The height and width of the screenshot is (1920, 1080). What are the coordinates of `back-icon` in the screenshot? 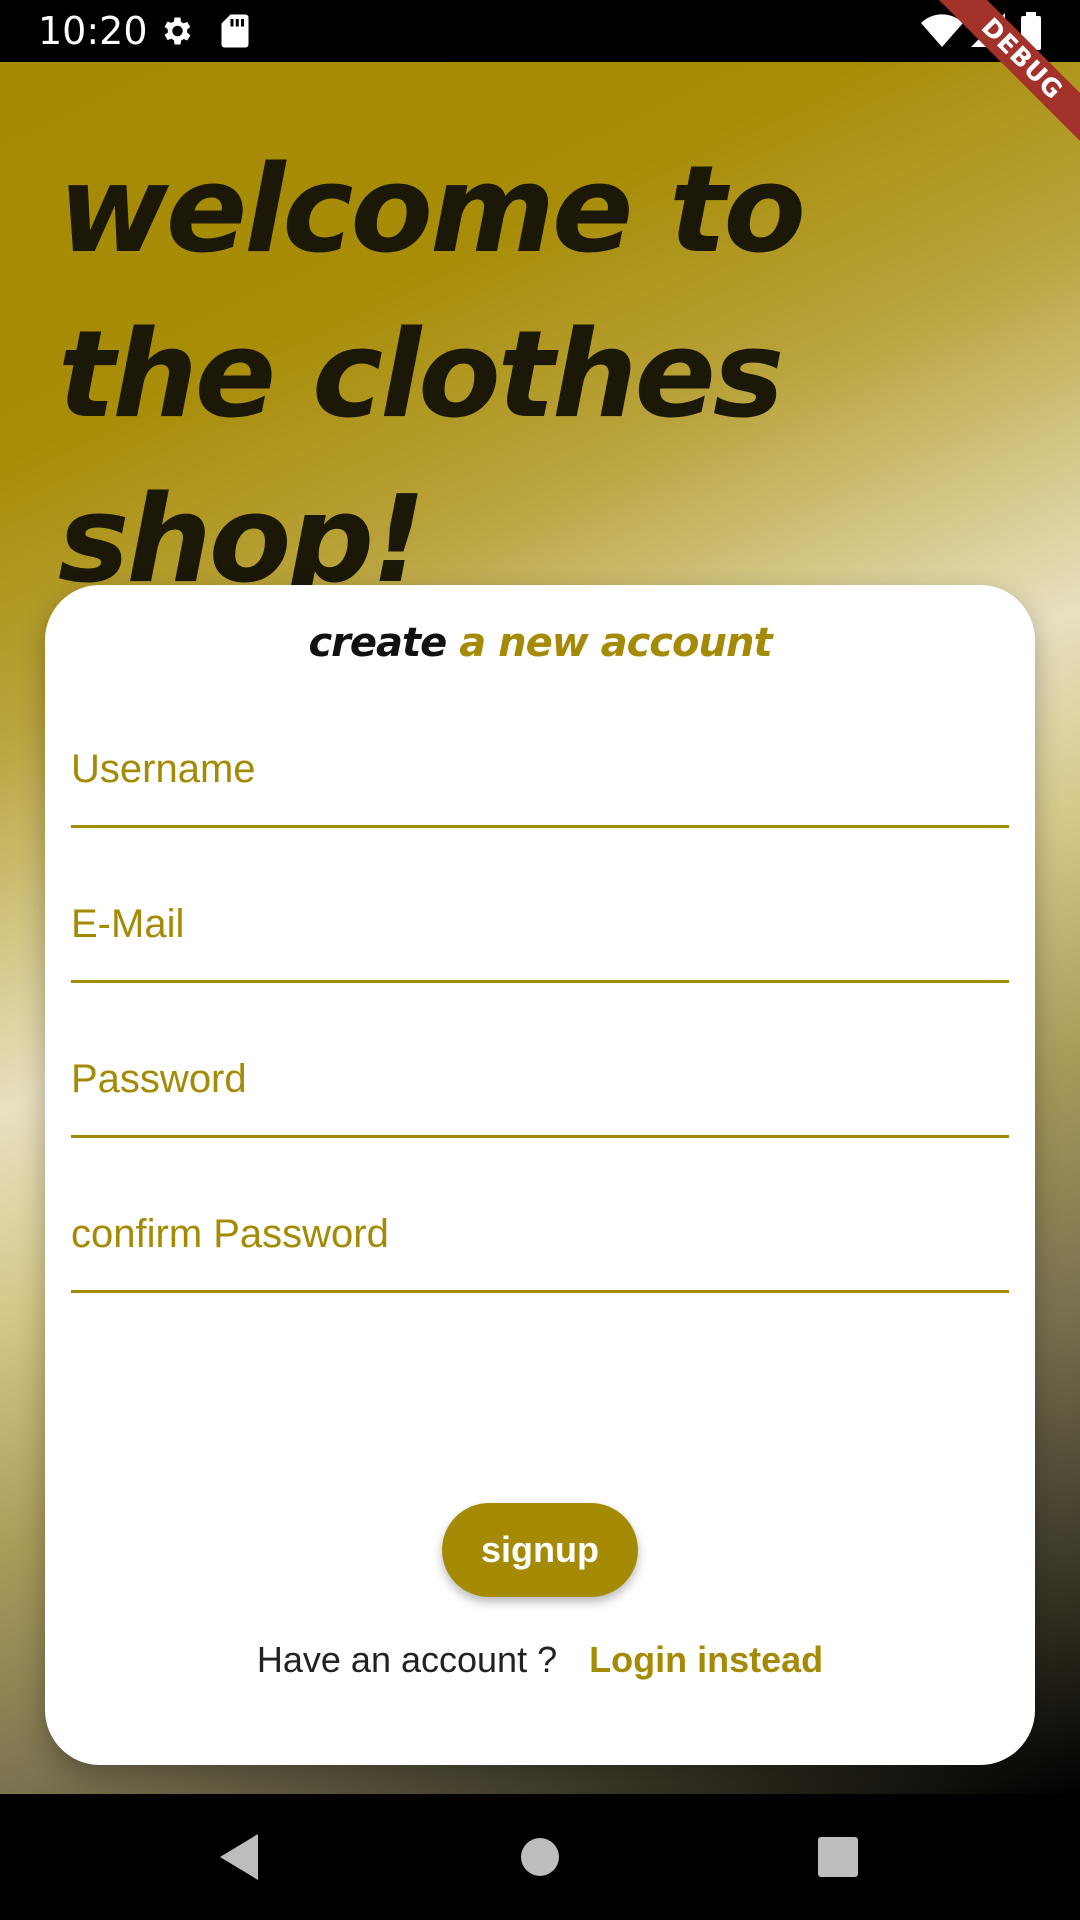 It's located at (239, 1857).